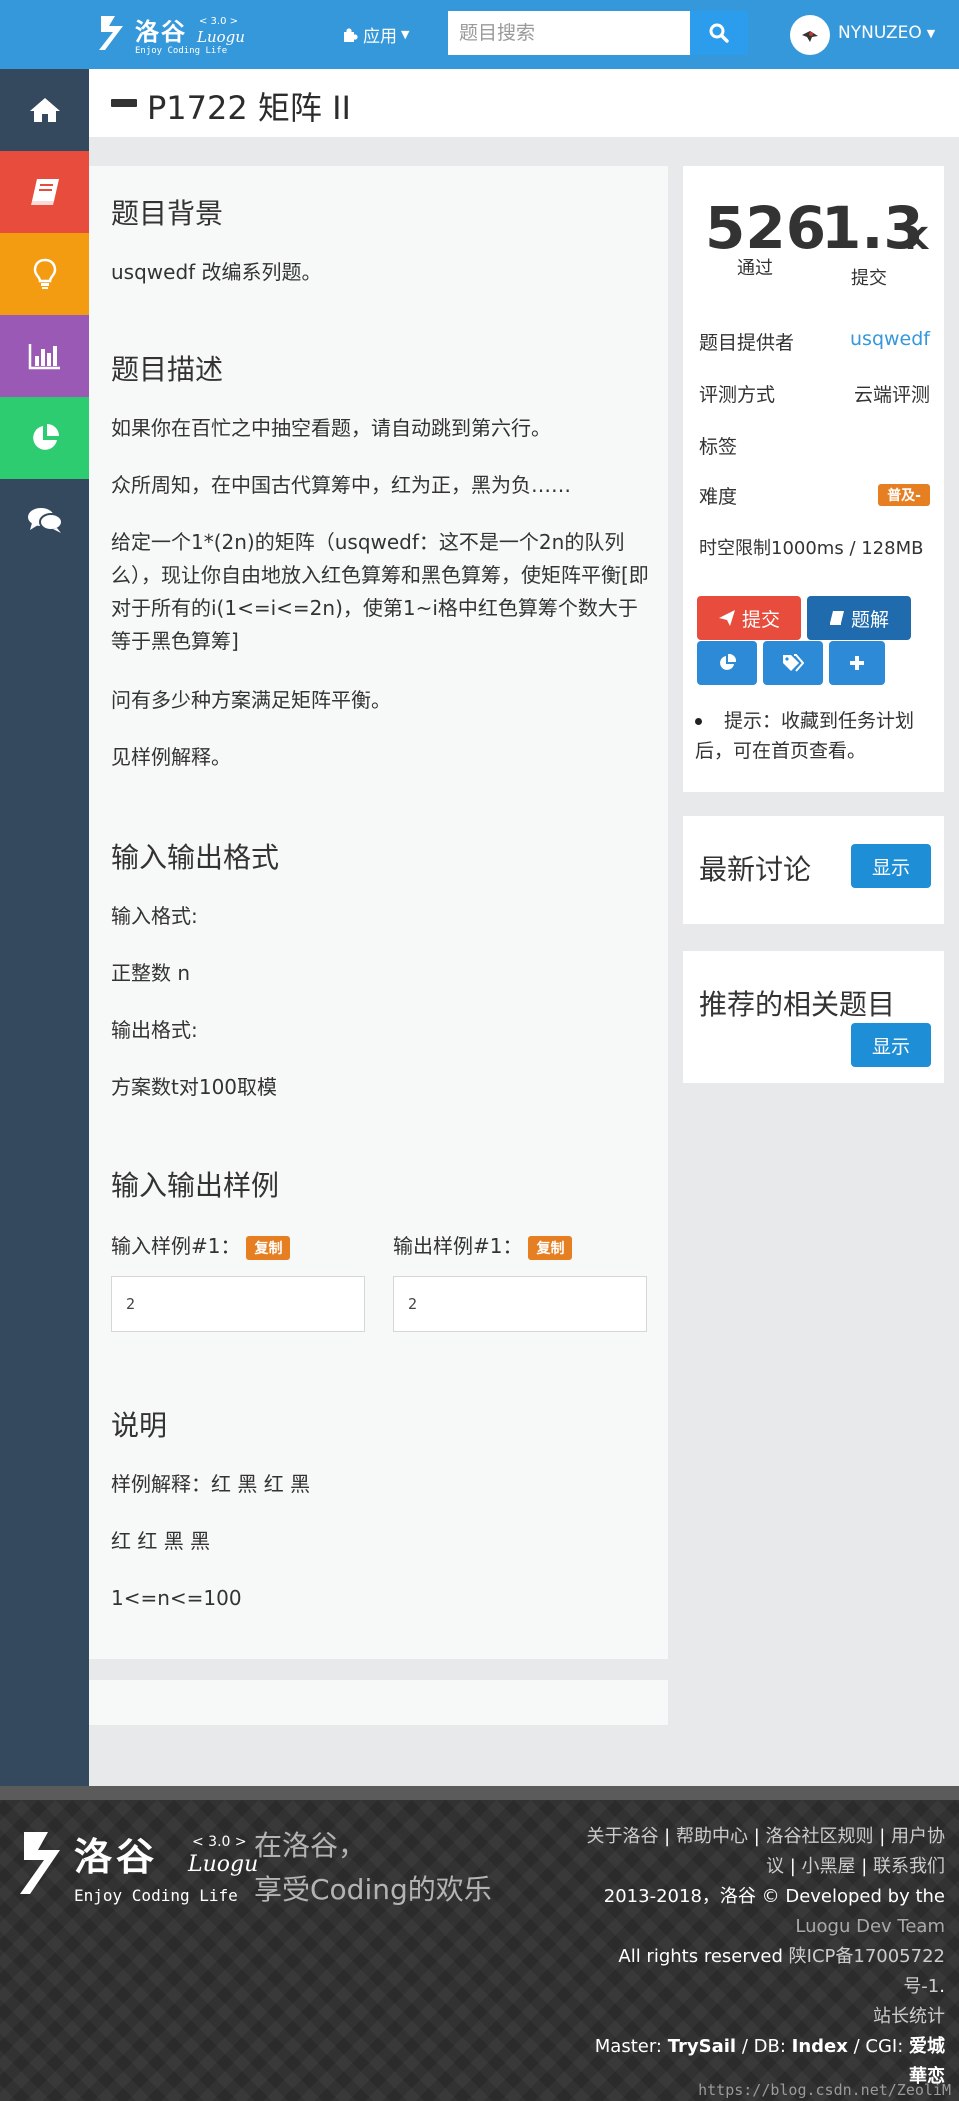 The width and height of the screenshot is (959, 2101). What do you see at coordinates (44, 356) in the screenshot?
I see `sidebar-item-ranking` at bounding box center [44, 356].